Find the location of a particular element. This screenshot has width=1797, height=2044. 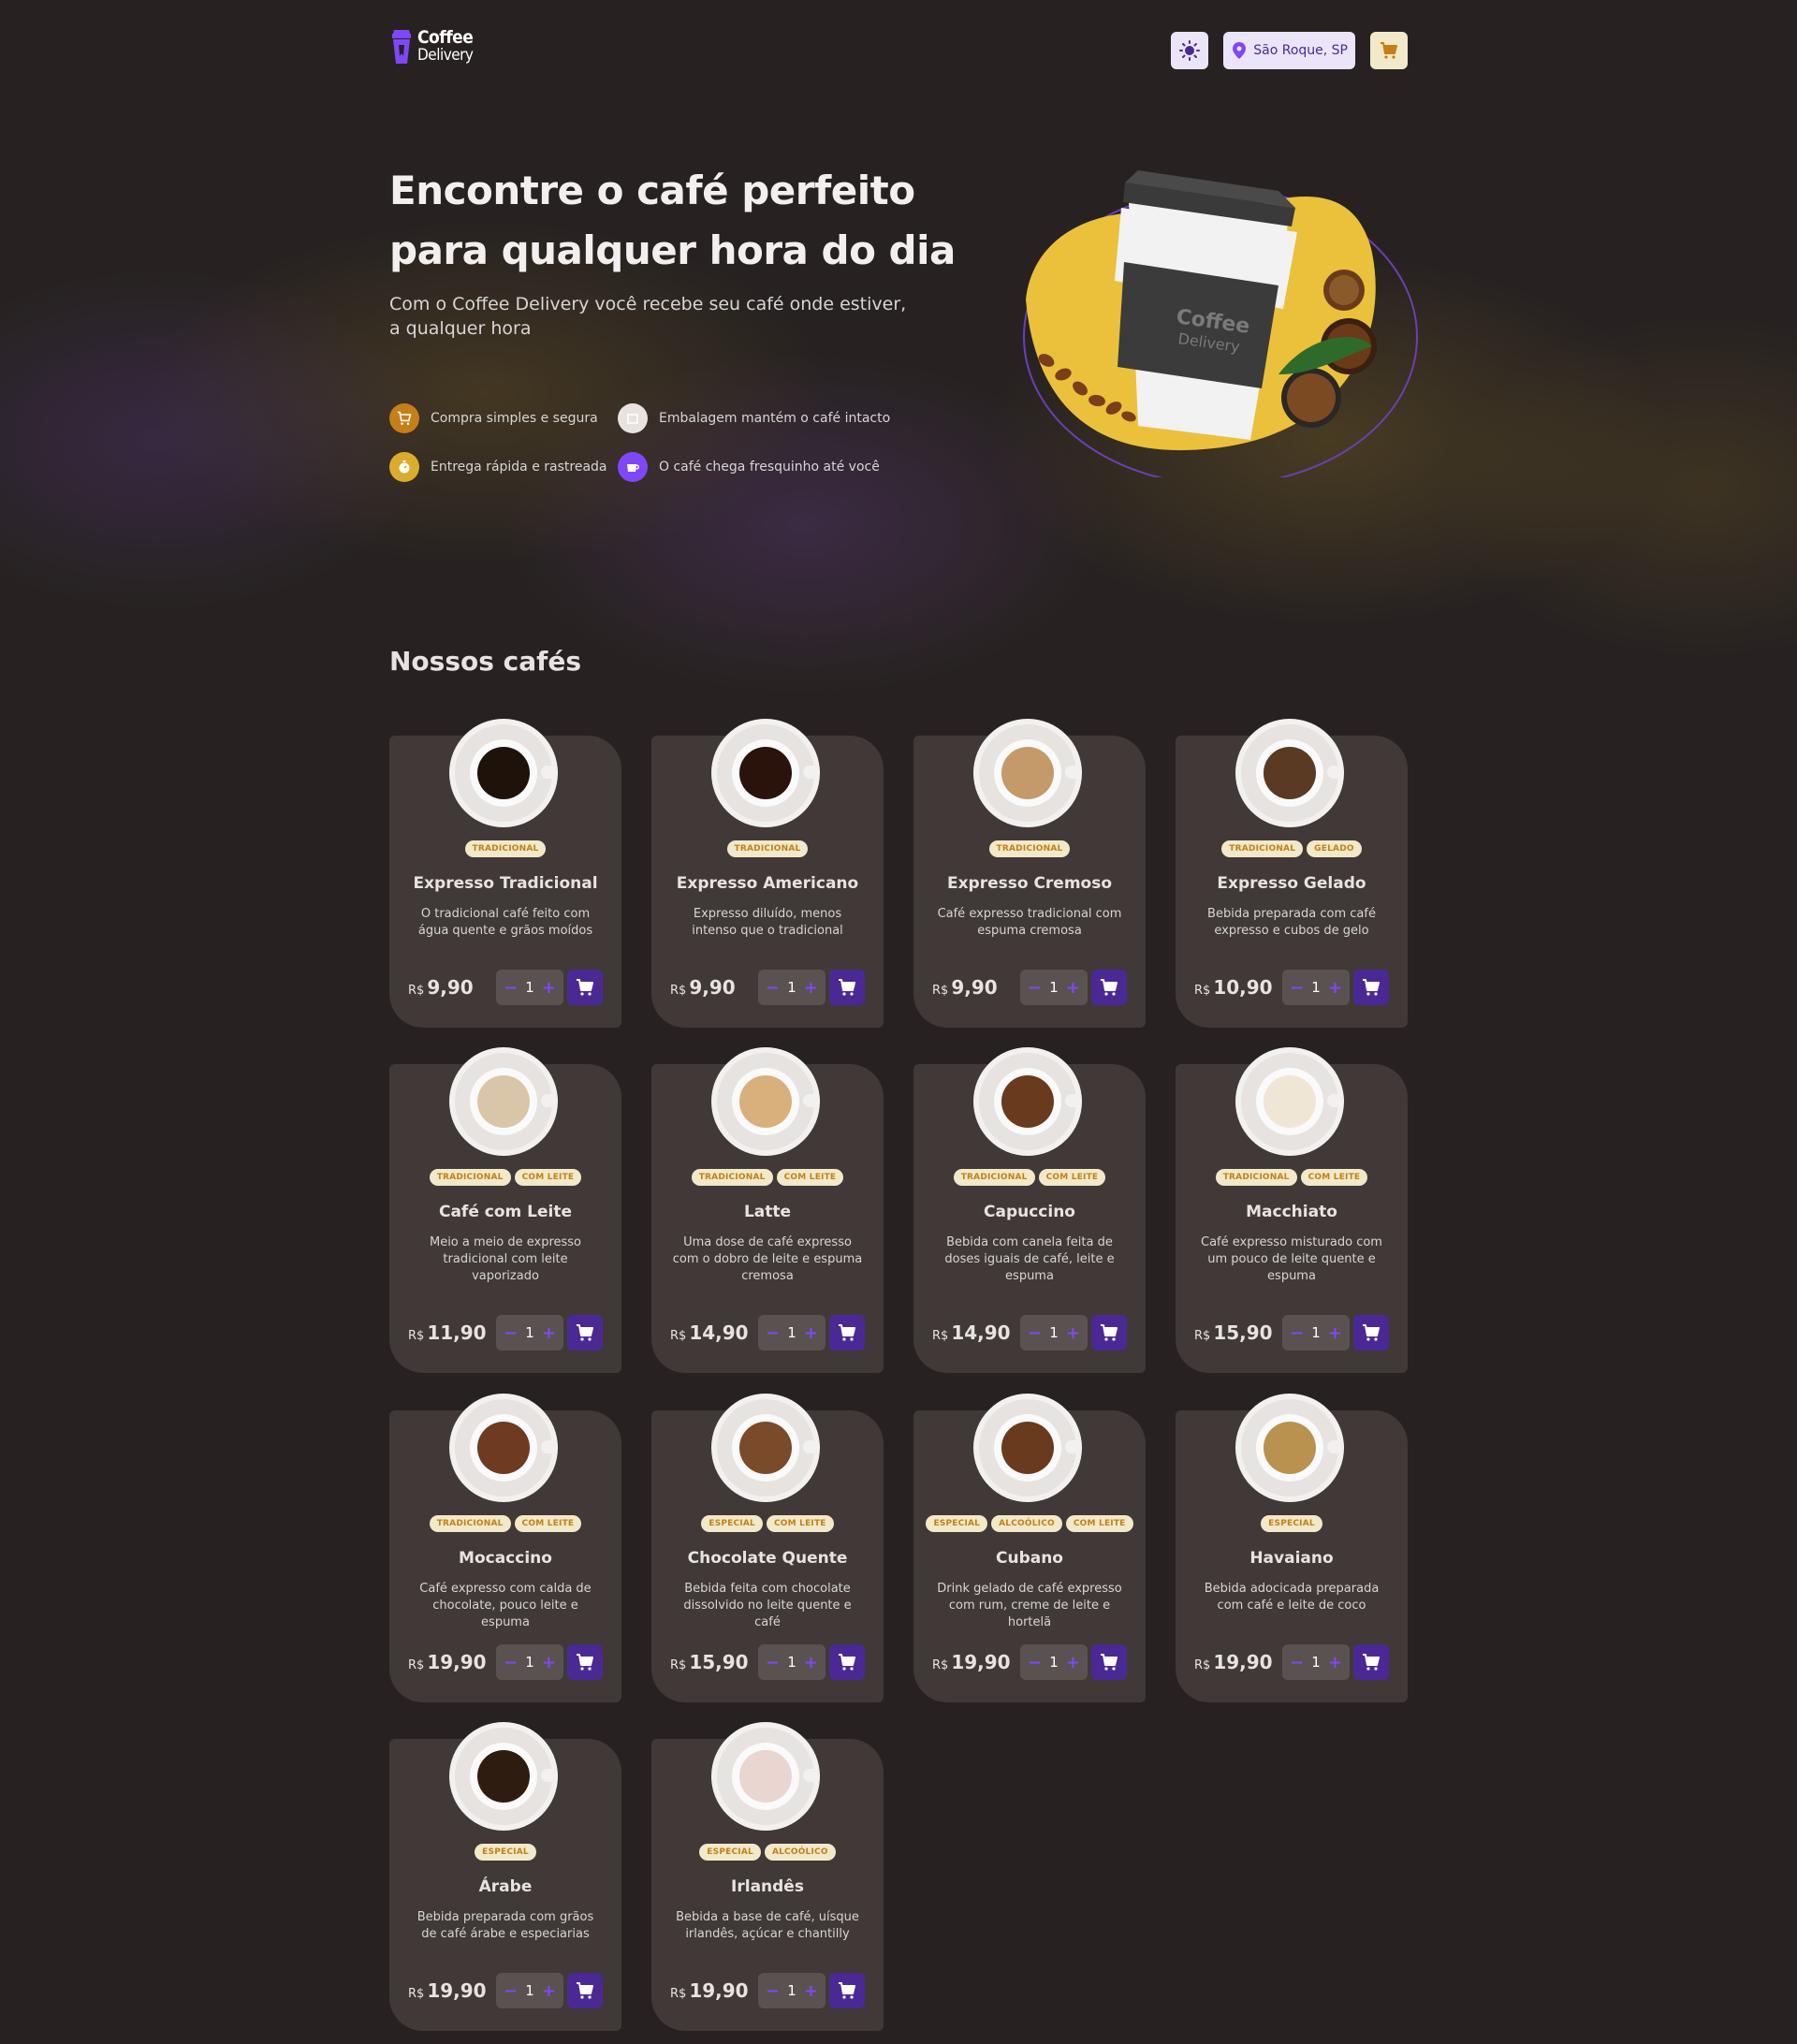

coffee-name: Macchiato is located at coordinates (1291, 1212).